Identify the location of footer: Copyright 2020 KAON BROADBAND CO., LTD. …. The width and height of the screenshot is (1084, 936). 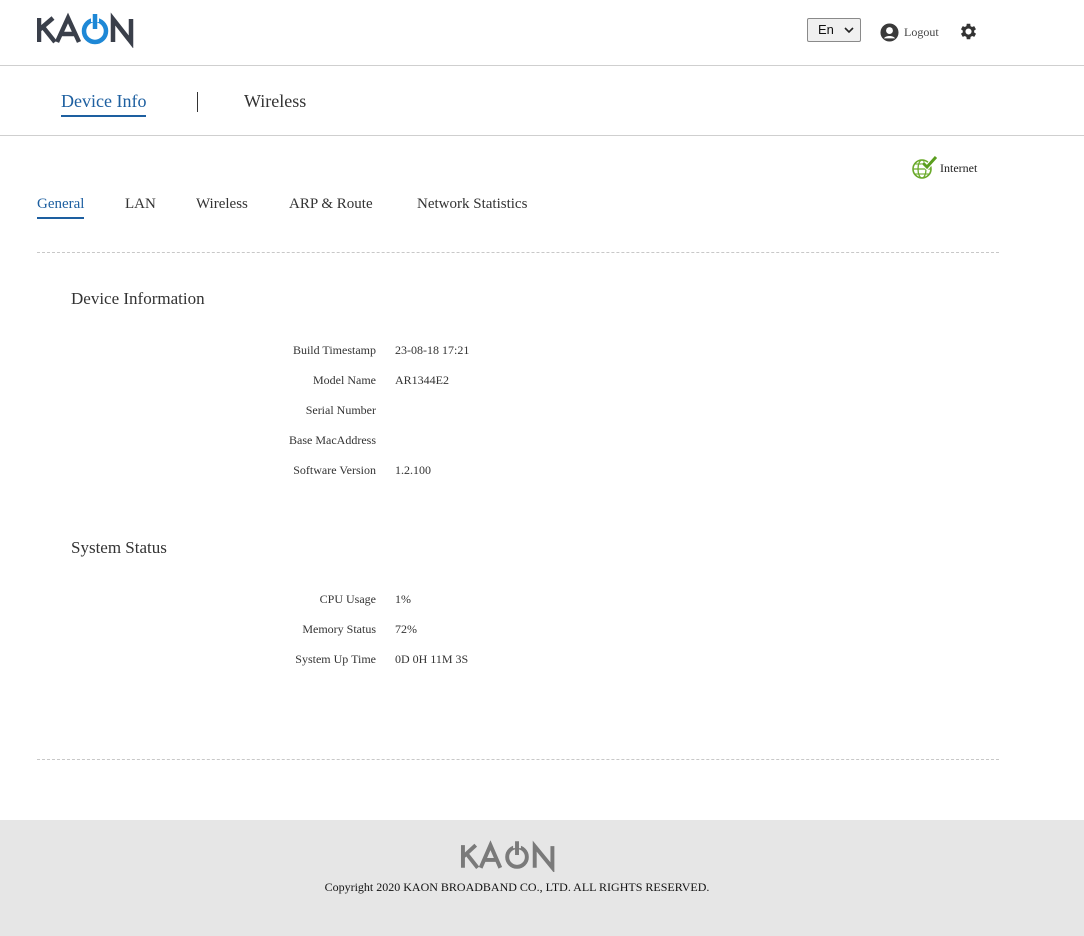
(542, 878).